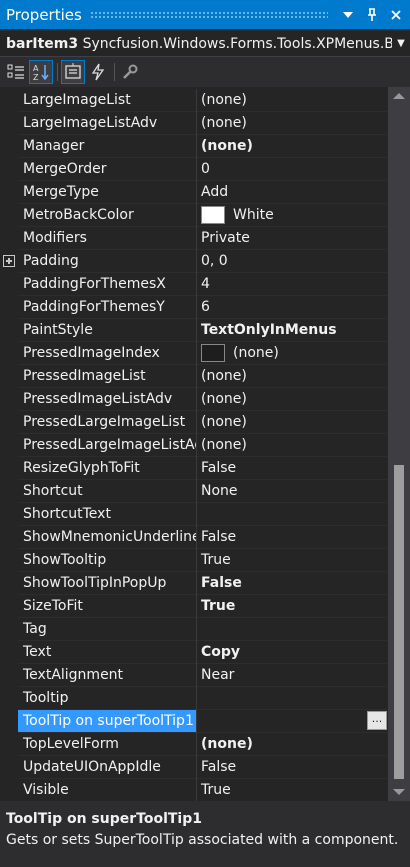 This screenshot has width=410, height=867. What do you see at coordinates (107, 537) in the screenshot?
I see `property-name: ShowMnemonicUnderlines` at bounding box center [107, 537].